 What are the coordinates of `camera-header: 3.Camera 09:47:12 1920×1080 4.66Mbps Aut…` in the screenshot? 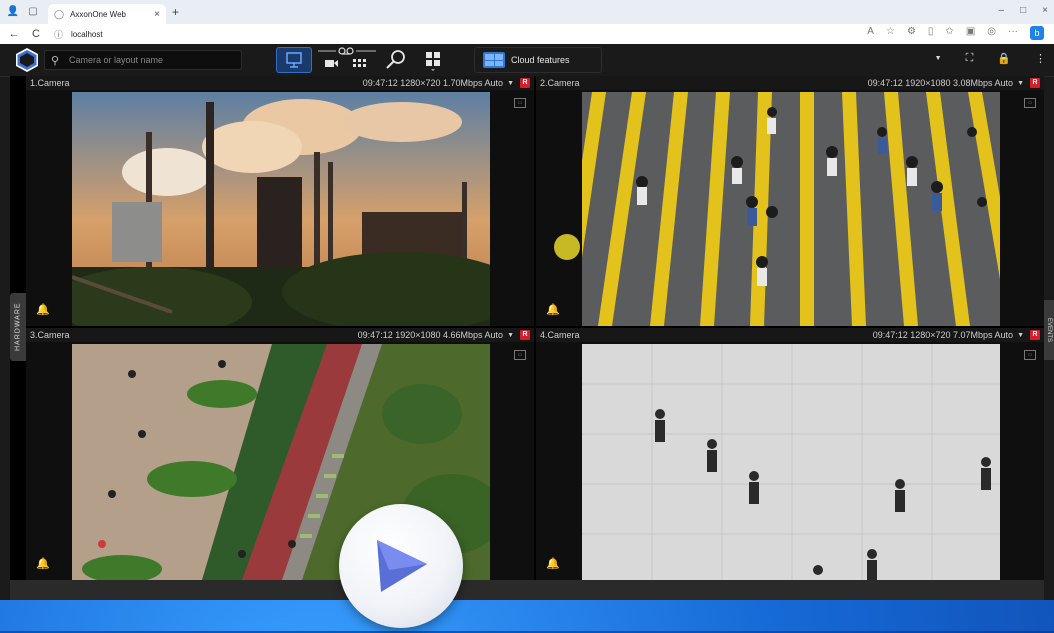 It's located at (280, 335).